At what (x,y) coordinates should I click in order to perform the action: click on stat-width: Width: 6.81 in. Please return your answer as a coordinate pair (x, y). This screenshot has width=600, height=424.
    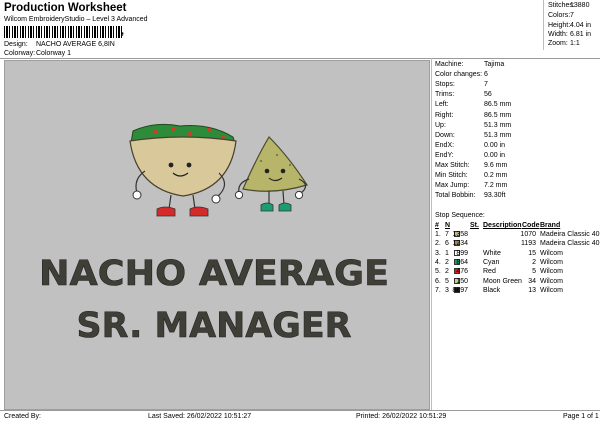
    Looking at the image, I should click on (573, 34).